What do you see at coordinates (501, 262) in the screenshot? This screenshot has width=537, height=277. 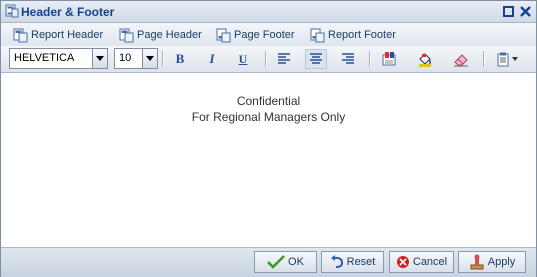 I see `apply-label: Apply` at bounding box center [501, 262].